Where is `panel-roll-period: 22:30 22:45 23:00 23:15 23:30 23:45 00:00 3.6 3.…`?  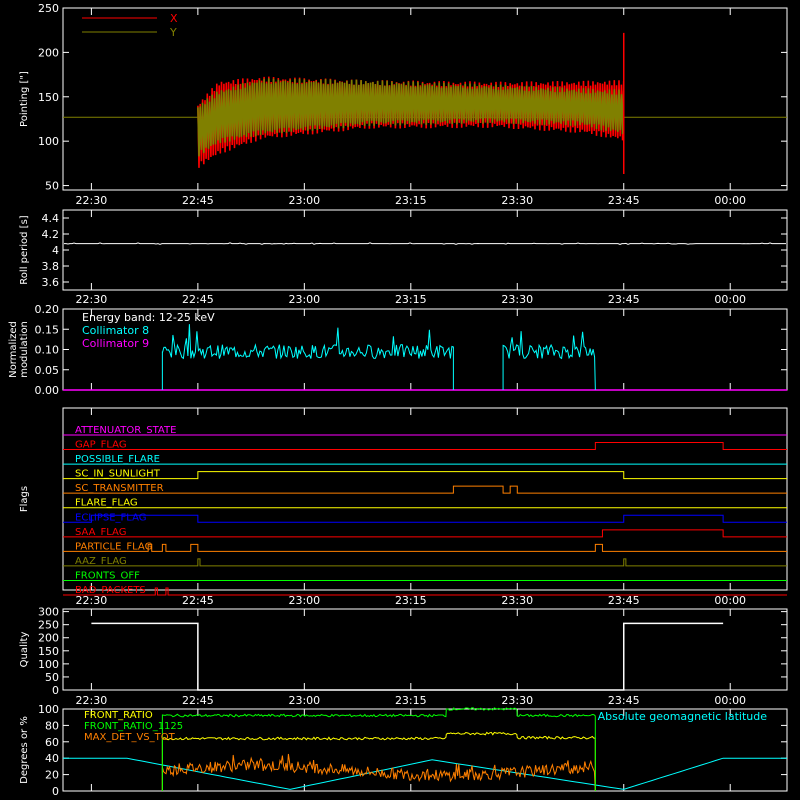
panel-roll-period: 22:30 22:45 23:00 23:15 23:30 23:45 00:00 3.6 3.… is located at coordinates (403, 257).